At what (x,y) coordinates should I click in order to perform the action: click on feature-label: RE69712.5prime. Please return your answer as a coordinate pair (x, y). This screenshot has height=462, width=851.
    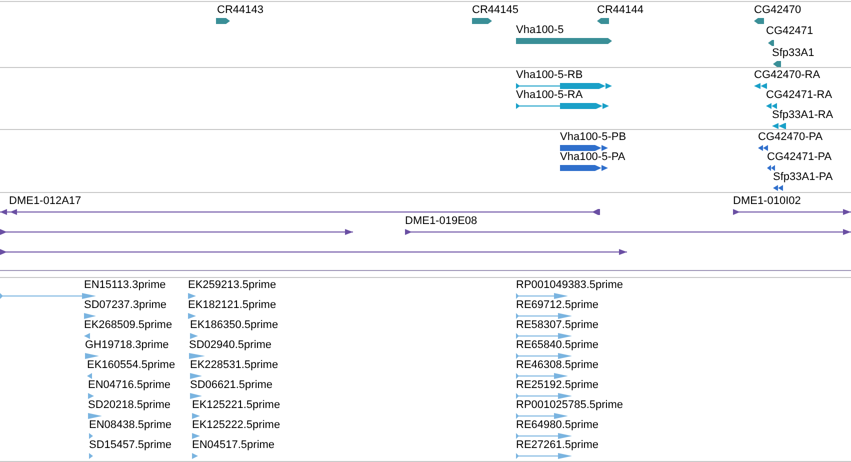
    Looking at the image, I should click on (557, 305).